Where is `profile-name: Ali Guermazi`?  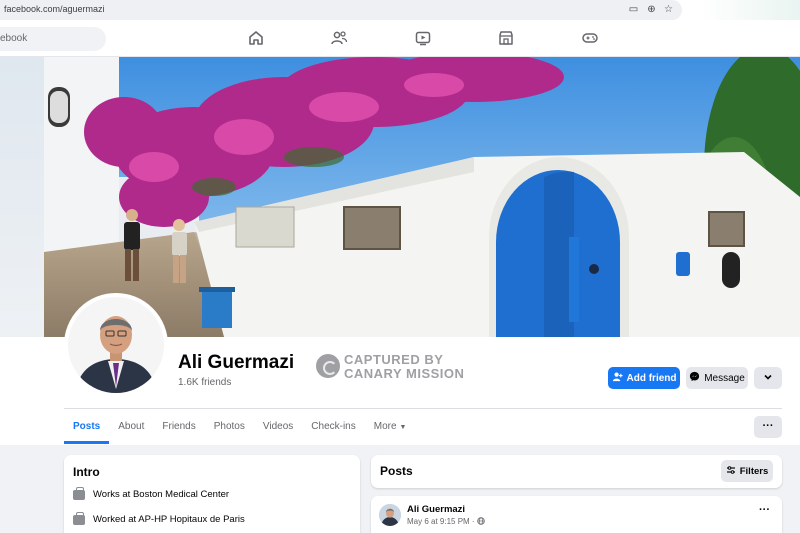 profile-name: Ali Guermazi is located at coordinates (236, 362).